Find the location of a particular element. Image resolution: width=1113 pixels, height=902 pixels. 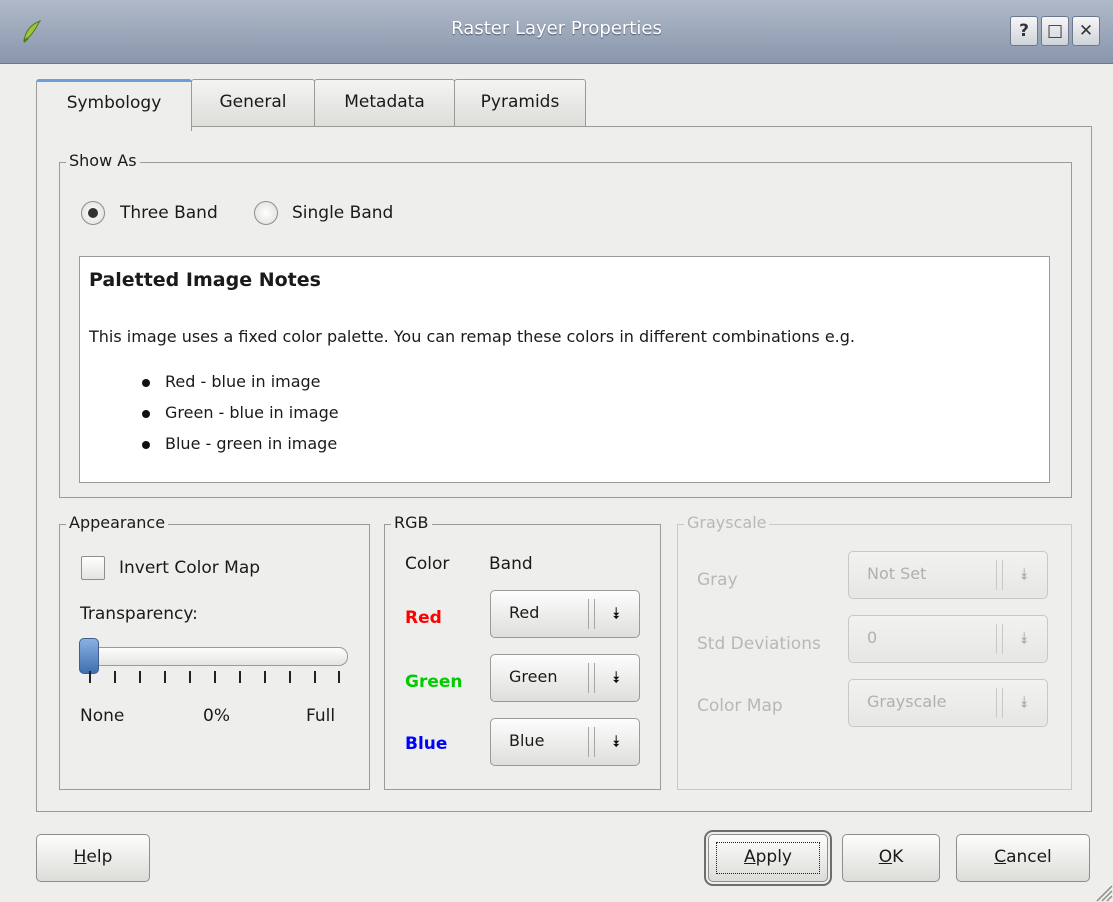

blue-channel-label: Blue is located at coordinates (426, 744).